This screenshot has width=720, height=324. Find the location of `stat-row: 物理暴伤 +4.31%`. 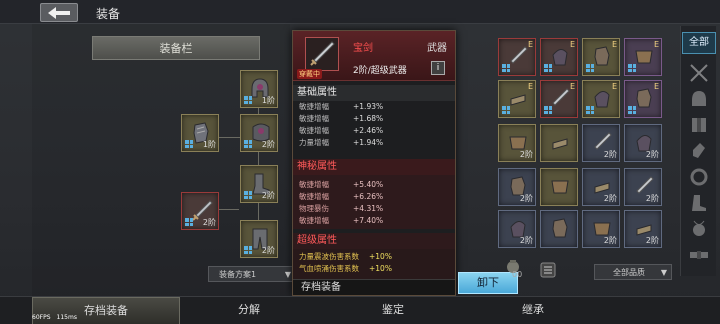

stat-row: 物理暴伤 +4.31% is located at coordinates (341, 208).